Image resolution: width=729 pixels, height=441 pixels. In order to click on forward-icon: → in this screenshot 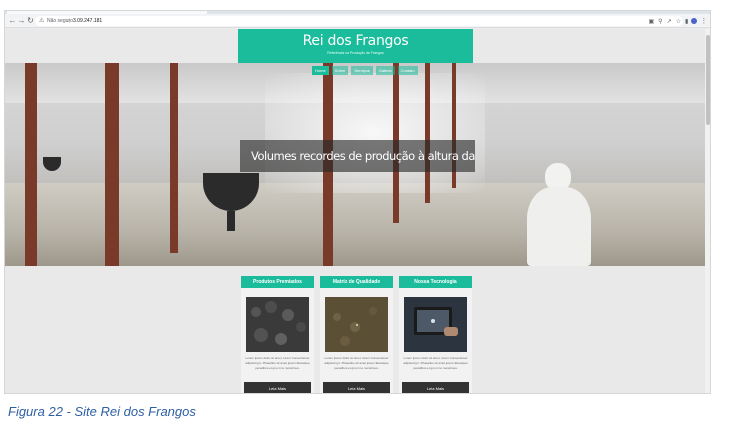, I will do `click(21, 21)`.